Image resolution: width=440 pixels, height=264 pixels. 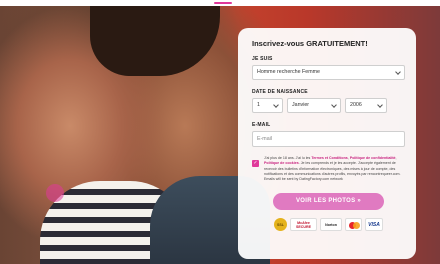 I want to click on ssl-badge: SSL, so click(x=280, y=225).